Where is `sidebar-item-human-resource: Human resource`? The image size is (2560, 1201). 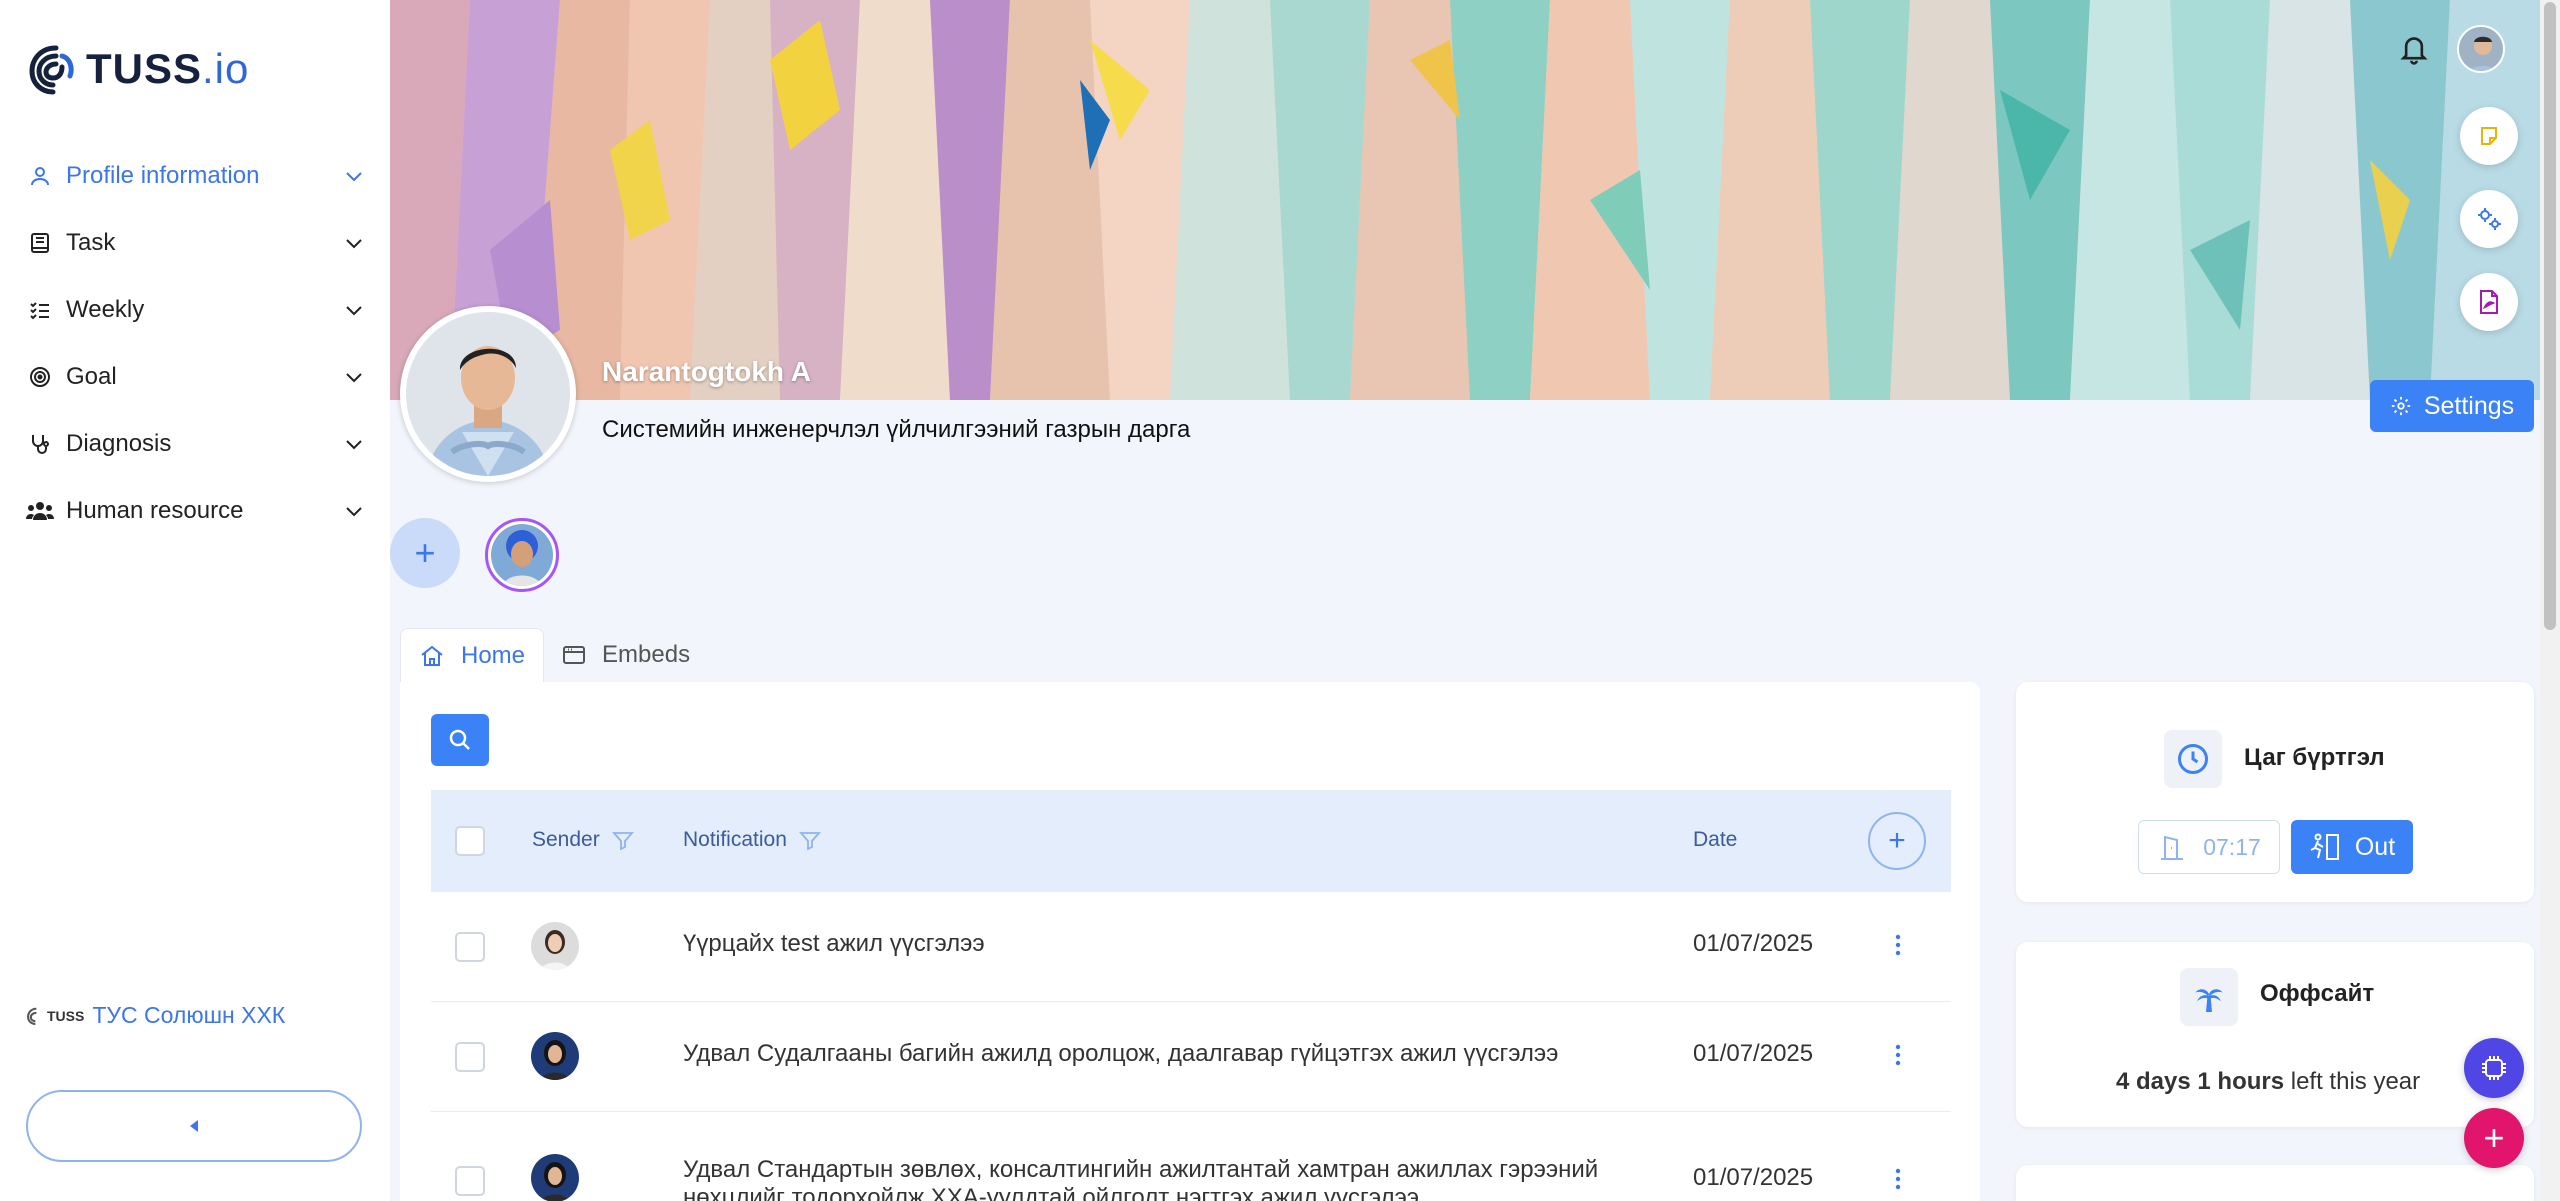 sidebar-item-human-resource: Human resource is located at coordinates (196, 510).